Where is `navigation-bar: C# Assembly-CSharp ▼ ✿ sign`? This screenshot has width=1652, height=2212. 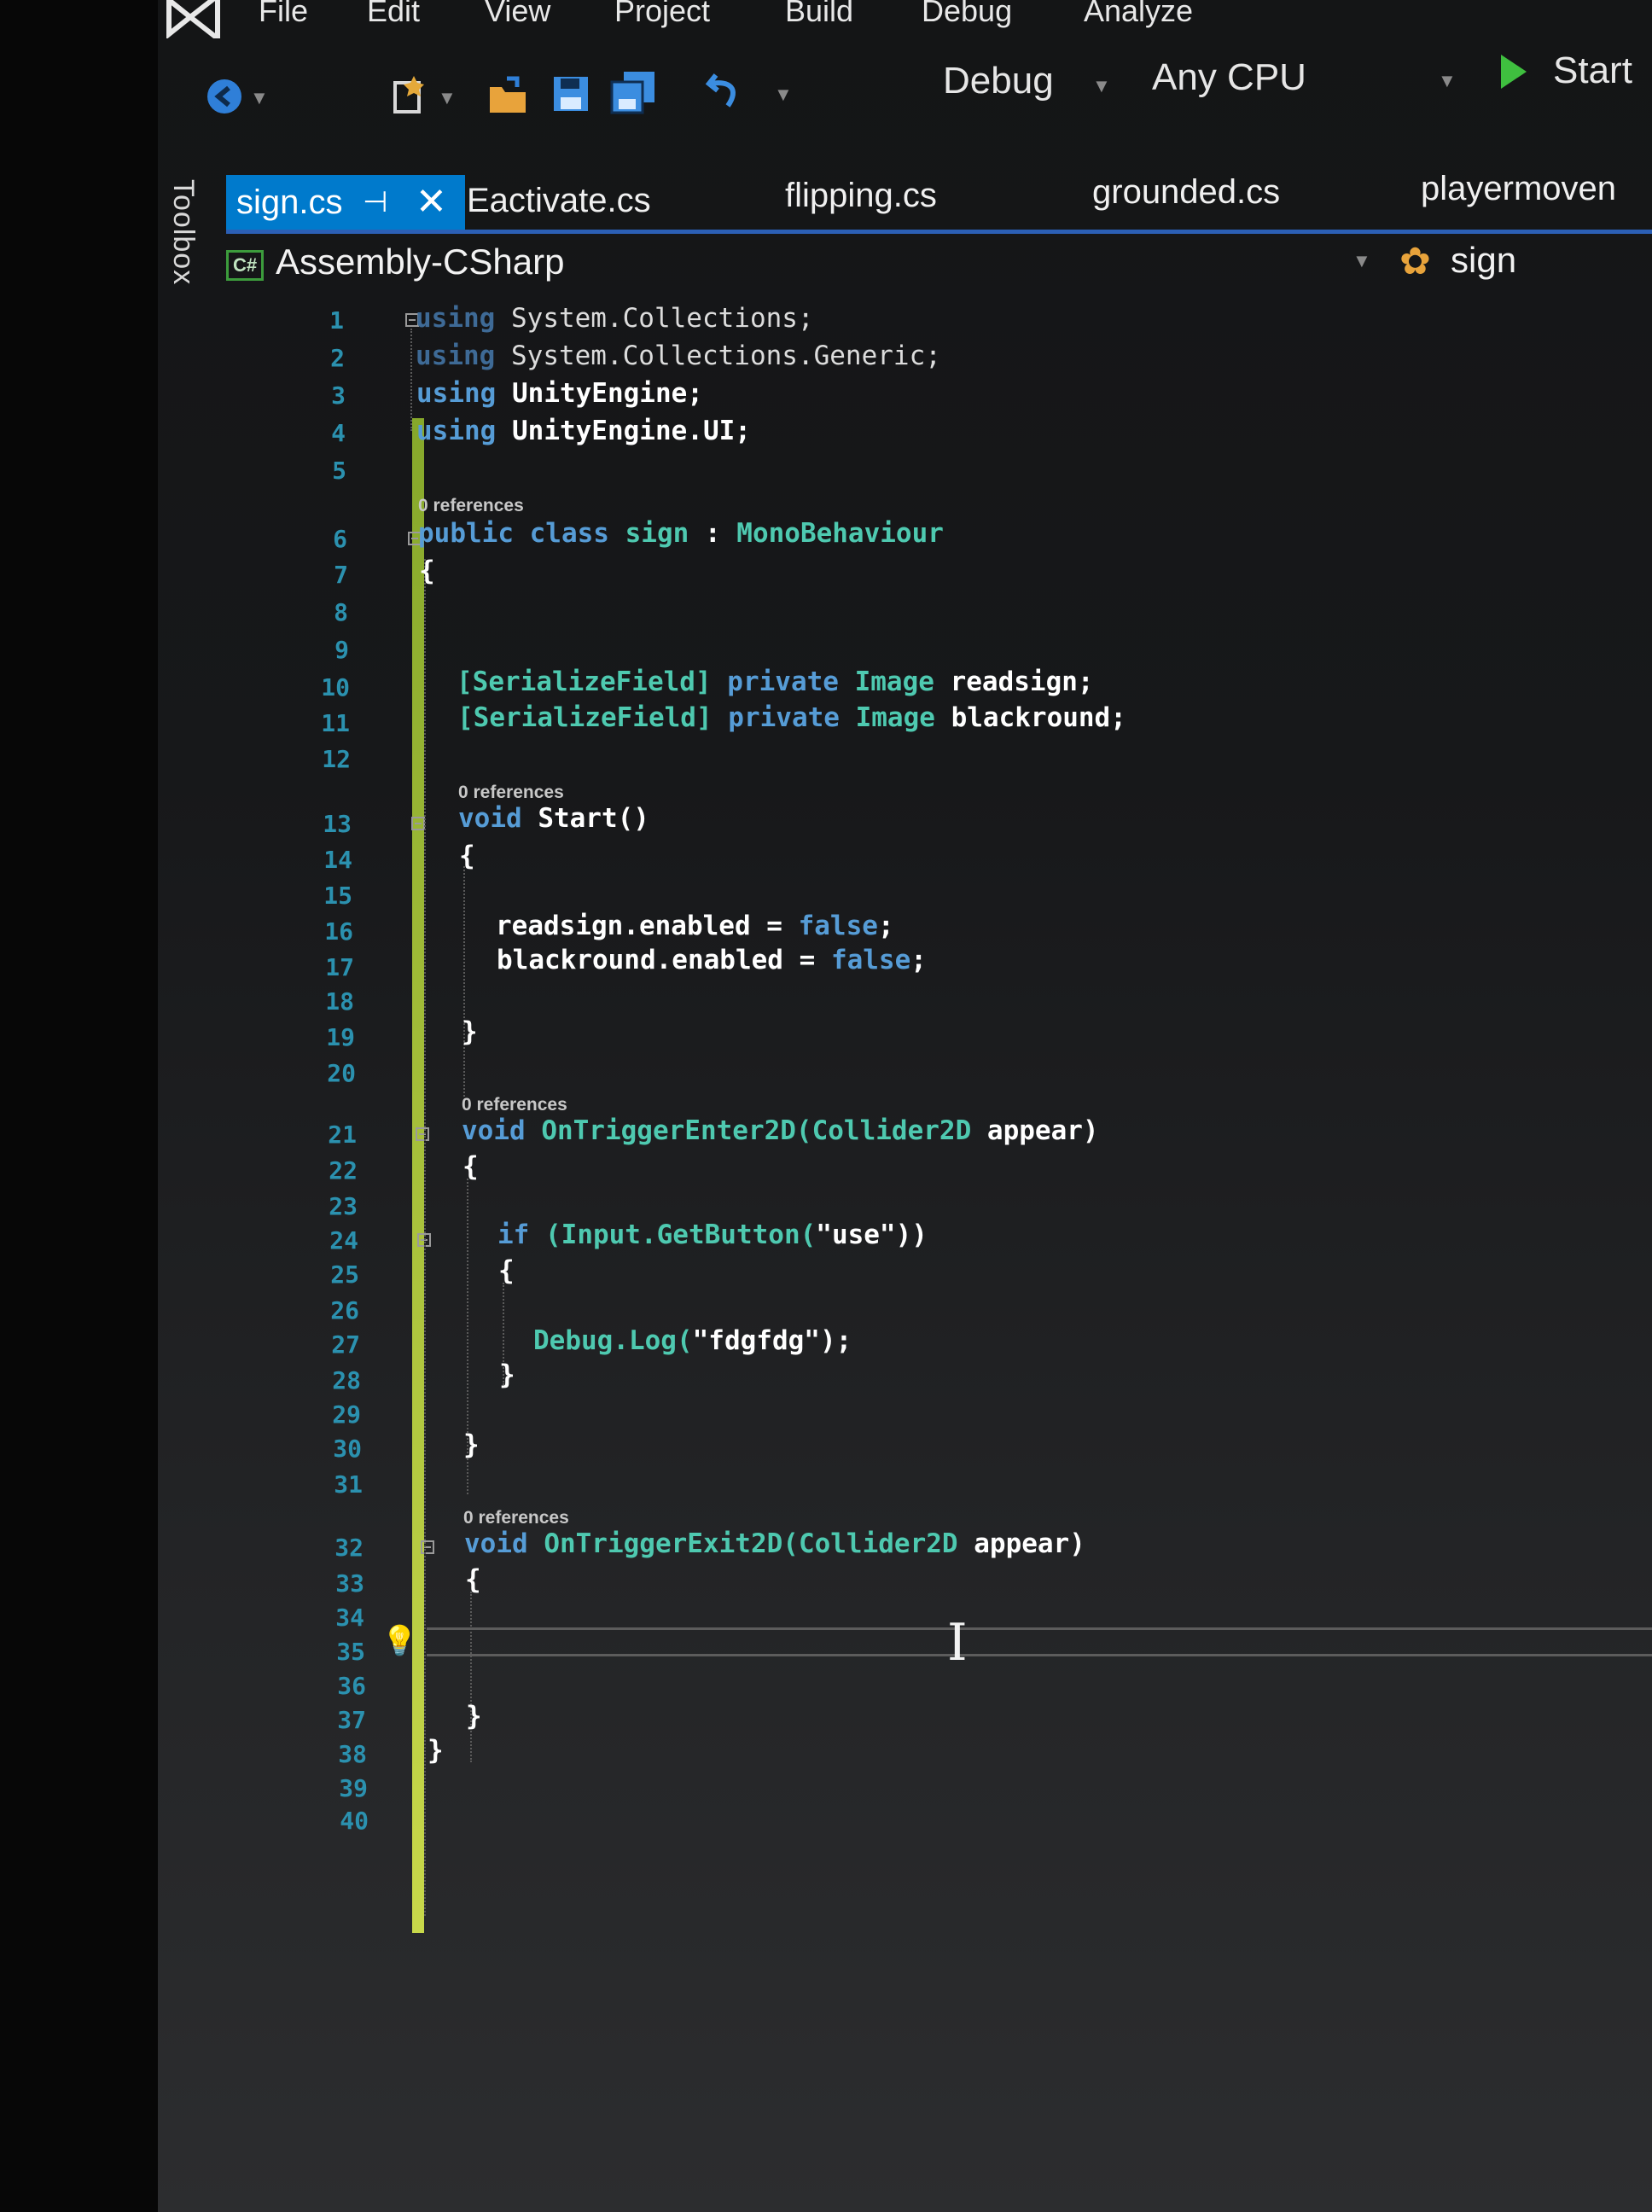
navigation-bar: C# Assembly-CSharp ▼ ✿ sign is located at coordinates (939, 264).